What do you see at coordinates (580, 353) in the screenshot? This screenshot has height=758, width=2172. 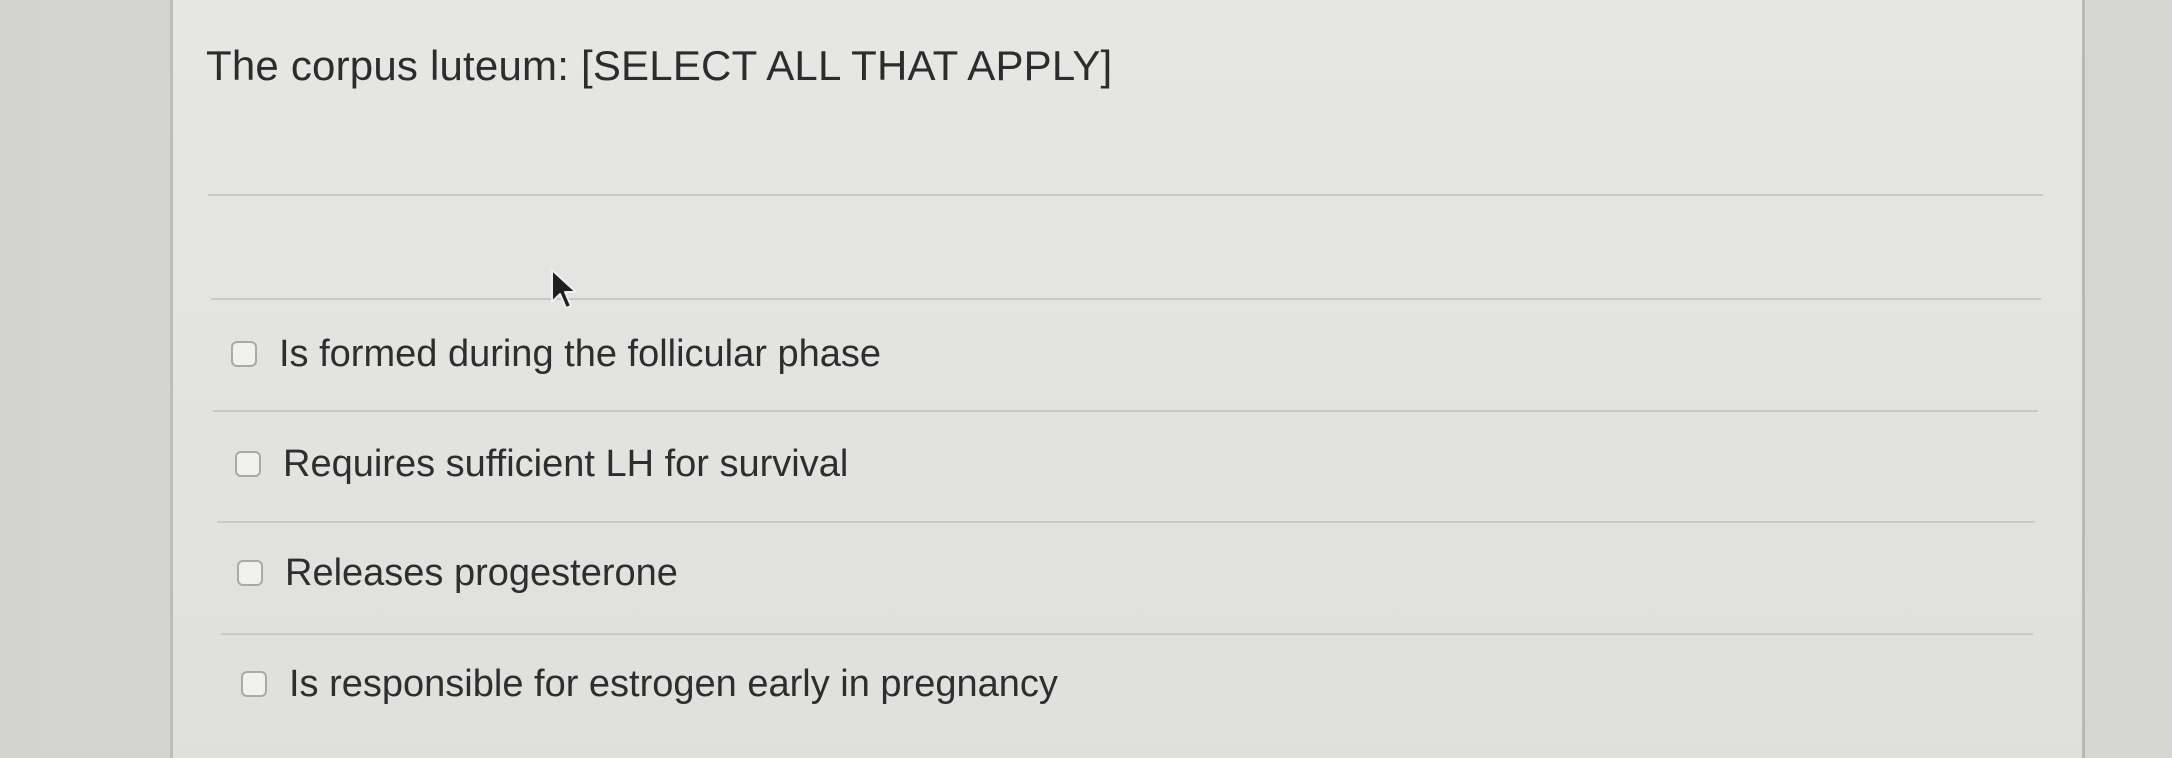 I see `answer-label: Is formed during the follicular phase` at bounding box center [580, 353].